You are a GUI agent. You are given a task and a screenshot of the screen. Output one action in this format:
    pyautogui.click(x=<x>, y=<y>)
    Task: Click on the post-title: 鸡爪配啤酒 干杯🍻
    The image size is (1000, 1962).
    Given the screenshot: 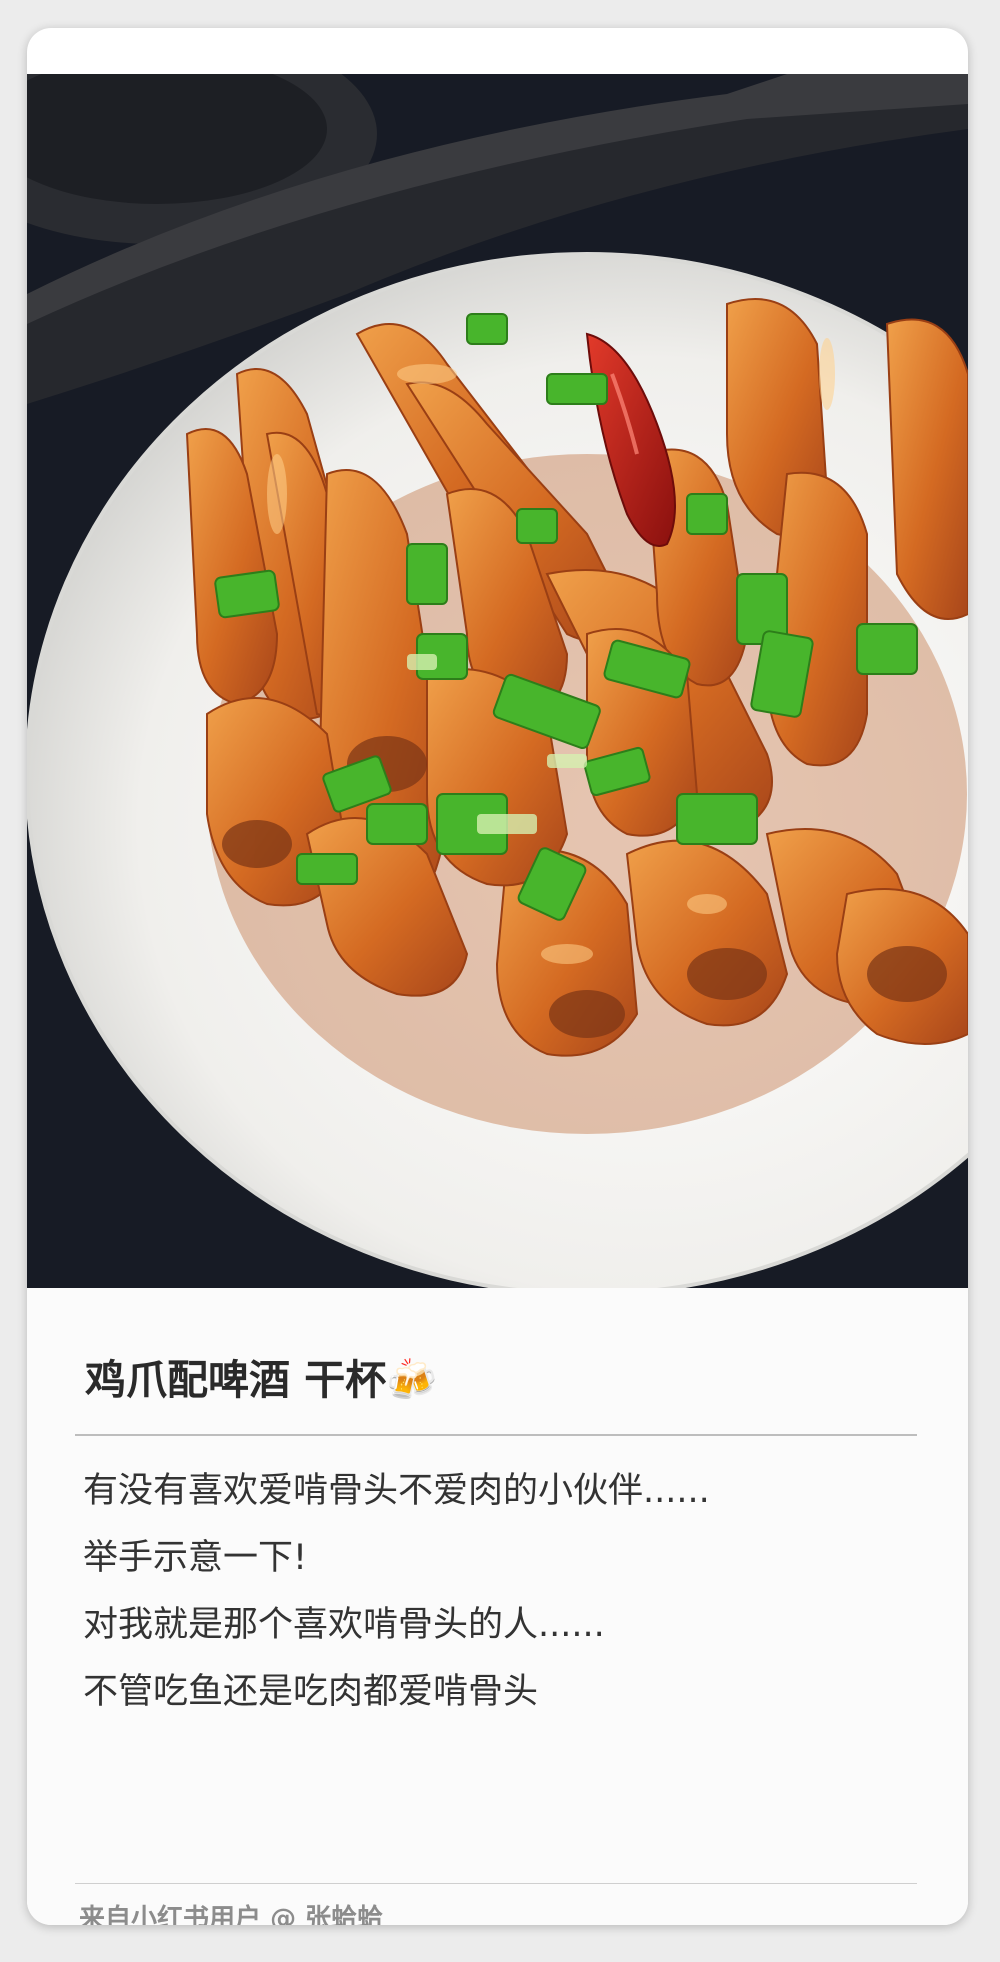 What is the action you would take?
    pyautogui.click(x=261, y=1380)
    